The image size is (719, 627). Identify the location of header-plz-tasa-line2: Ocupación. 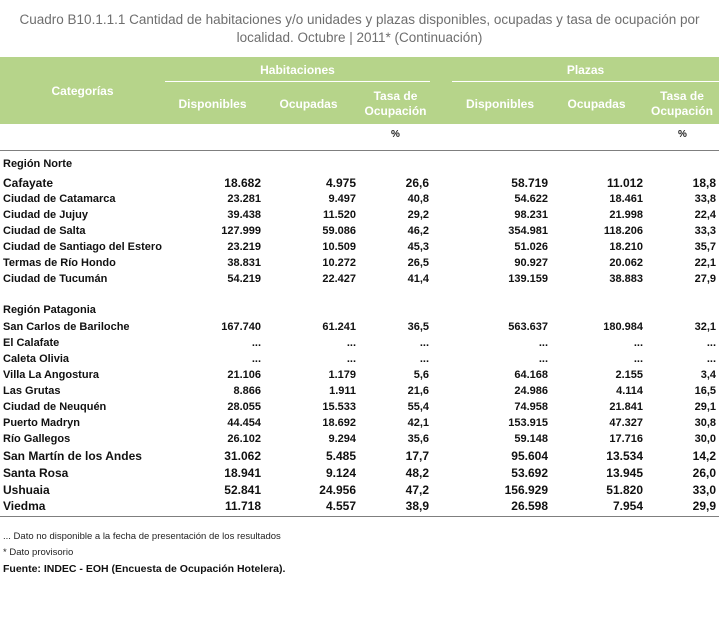
(681, 111).